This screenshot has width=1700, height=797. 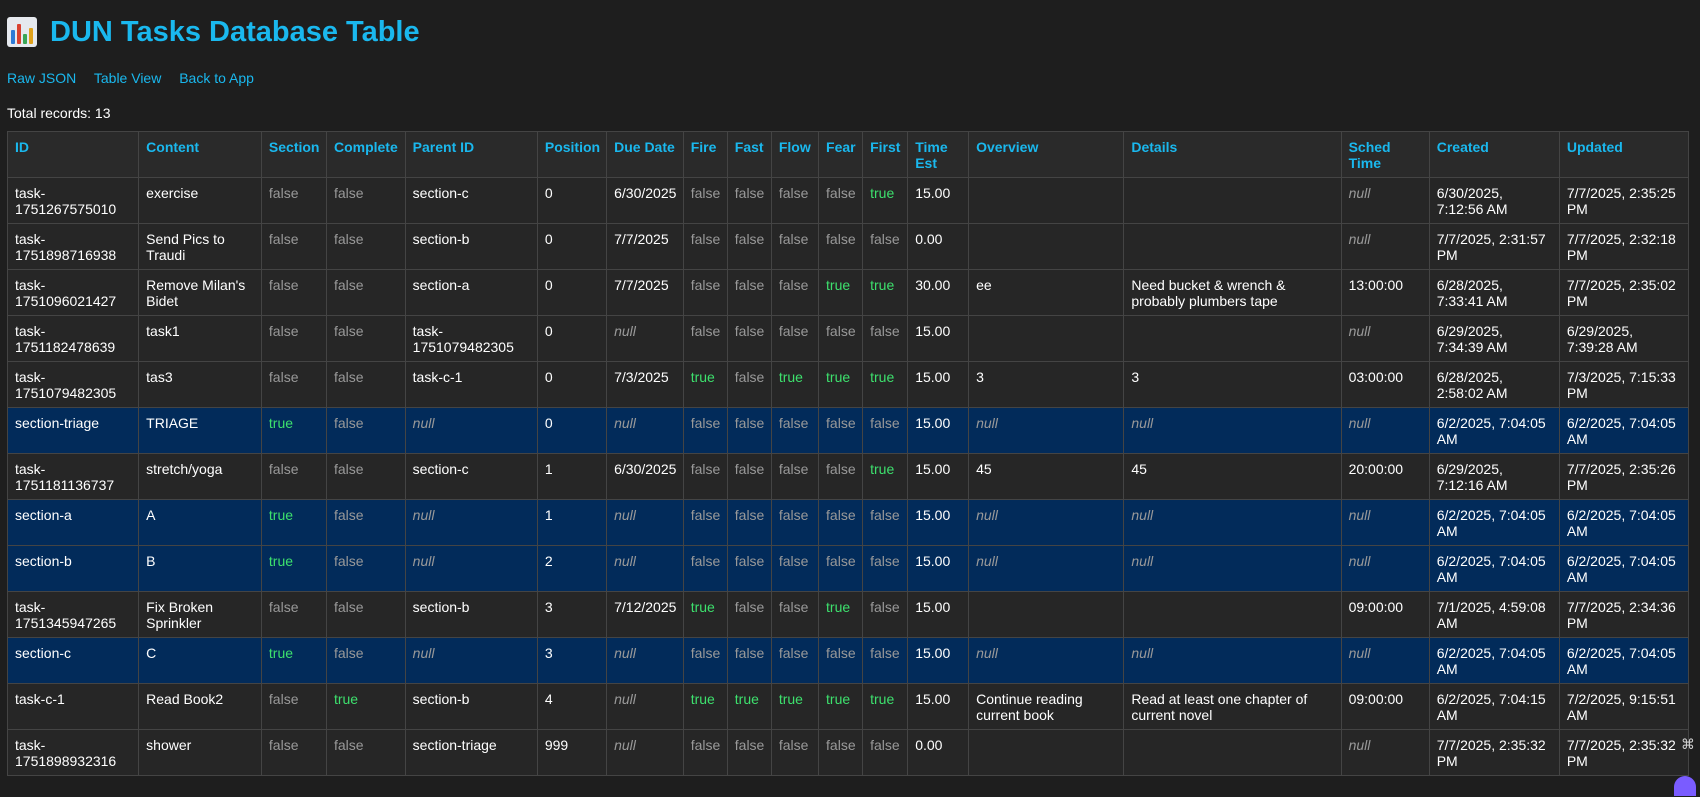 I want to click on column-header: Fear, so click(x=841, y=154).